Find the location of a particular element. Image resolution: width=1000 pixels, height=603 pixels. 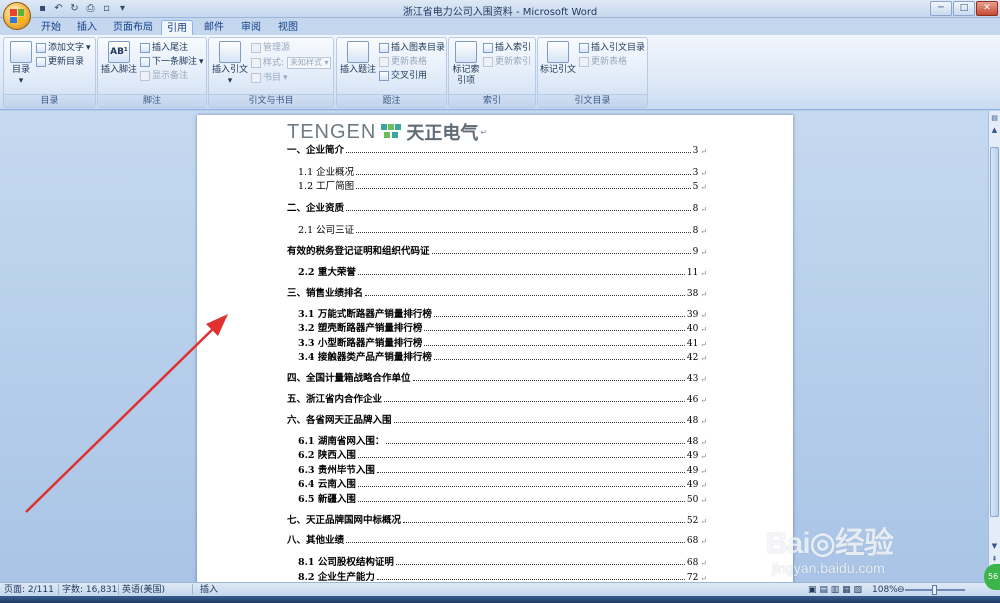

style-select: 未知样式 ▾ is located at coordinates (309, 63).